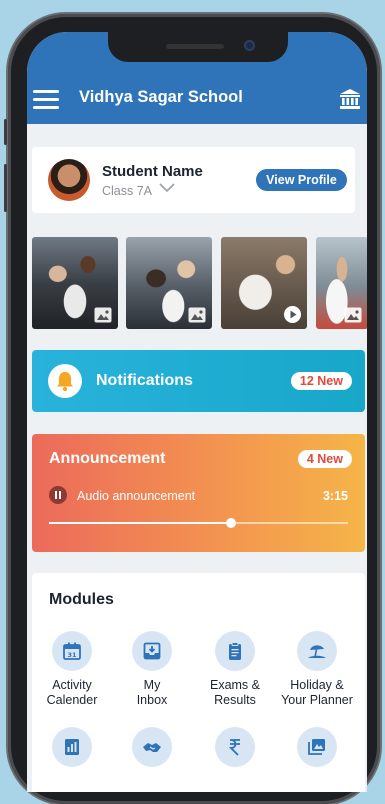  What do you see at coordinates (46, 100) in the screenshot?
I see `hamburger-menu-icon` at bounding box center [46, 100].